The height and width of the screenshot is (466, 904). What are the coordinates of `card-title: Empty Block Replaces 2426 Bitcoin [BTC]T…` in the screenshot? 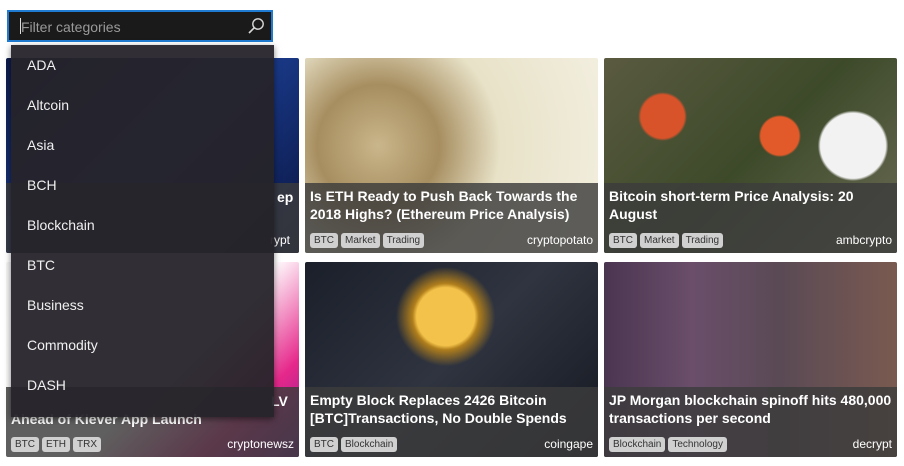 It's located at (438, 409).